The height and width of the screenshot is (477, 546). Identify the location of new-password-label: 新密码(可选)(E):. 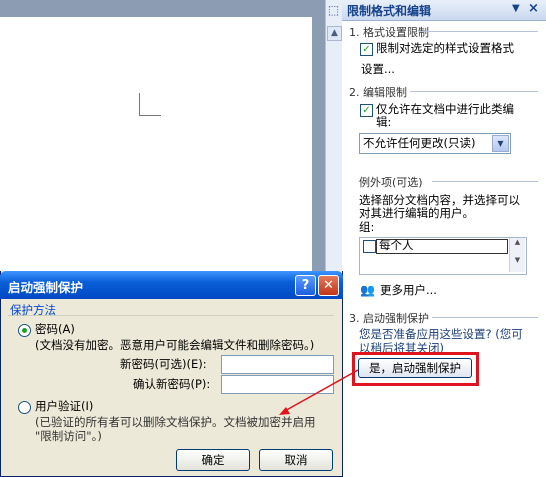
(163, 364).